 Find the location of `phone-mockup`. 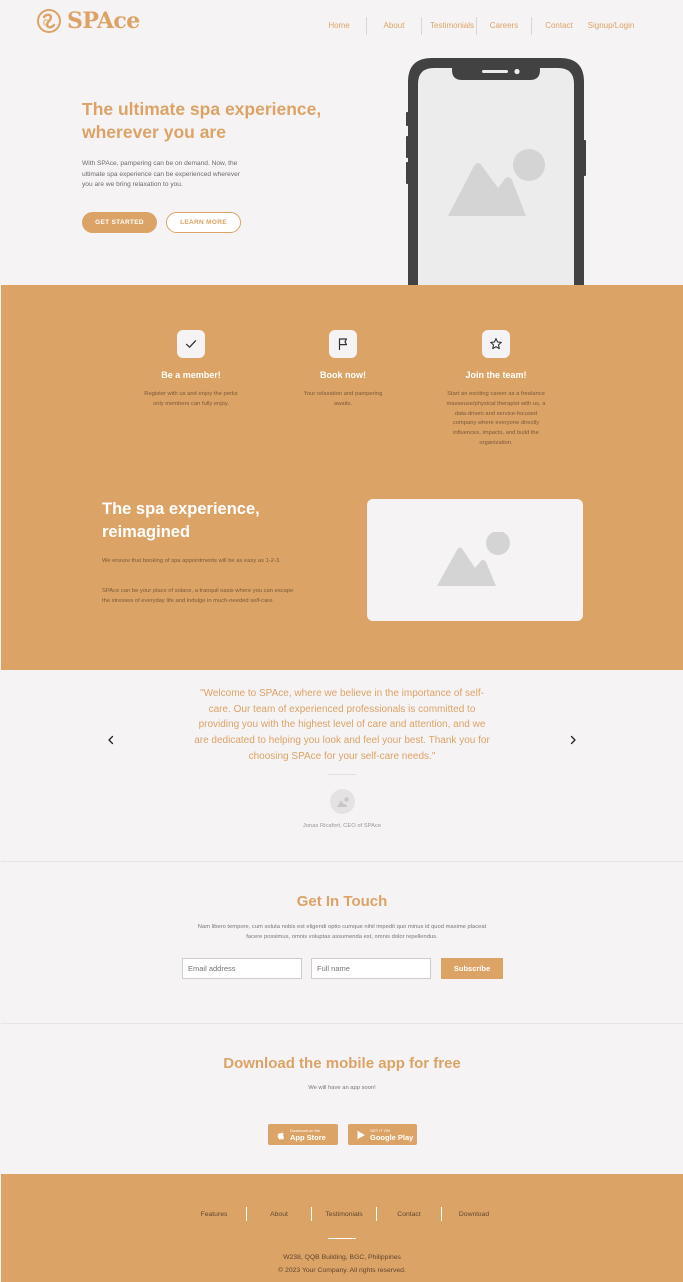

phone-mockup is located at coordinates (496, 172).